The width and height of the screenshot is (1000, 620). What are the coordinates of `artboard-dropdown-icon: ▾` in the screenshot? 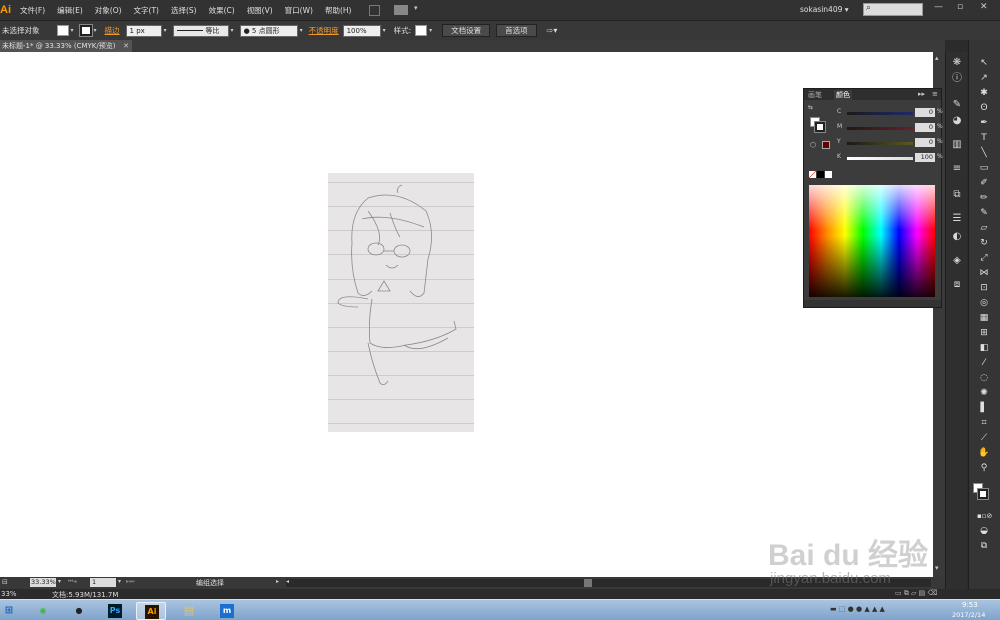 It's located at (119, 581).